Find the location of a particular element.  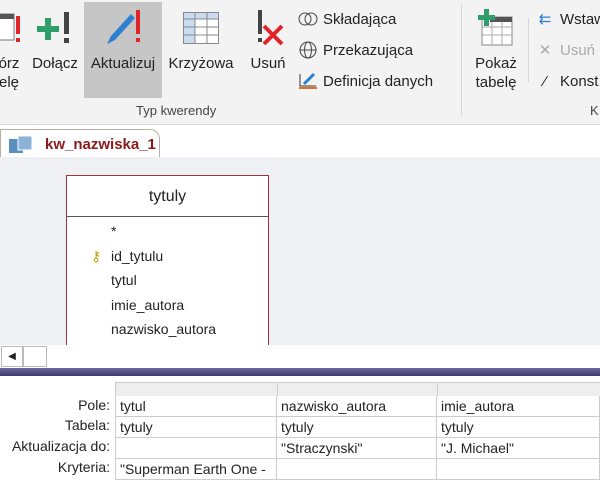

grid-cell-field: nazwisko_autora is located at coordinates (357, 406).